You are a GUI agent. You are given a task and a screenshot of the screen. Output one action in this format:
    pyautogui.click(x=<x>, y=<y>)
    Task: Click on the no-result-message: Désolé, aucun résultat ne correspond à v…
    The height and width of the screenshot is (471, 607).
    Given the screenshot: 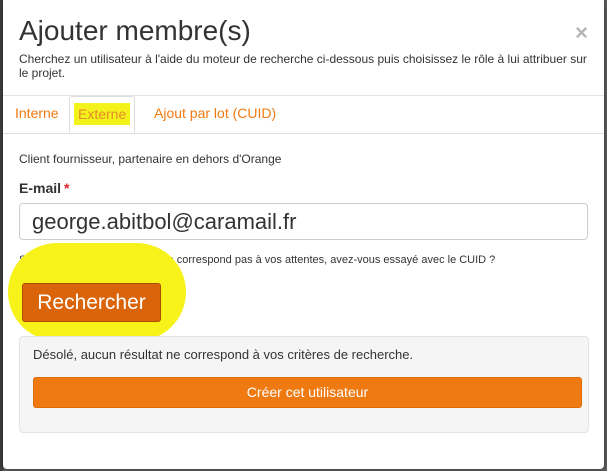 What is the action you would take?
    pyautogui.click(x=223, y=354)
    